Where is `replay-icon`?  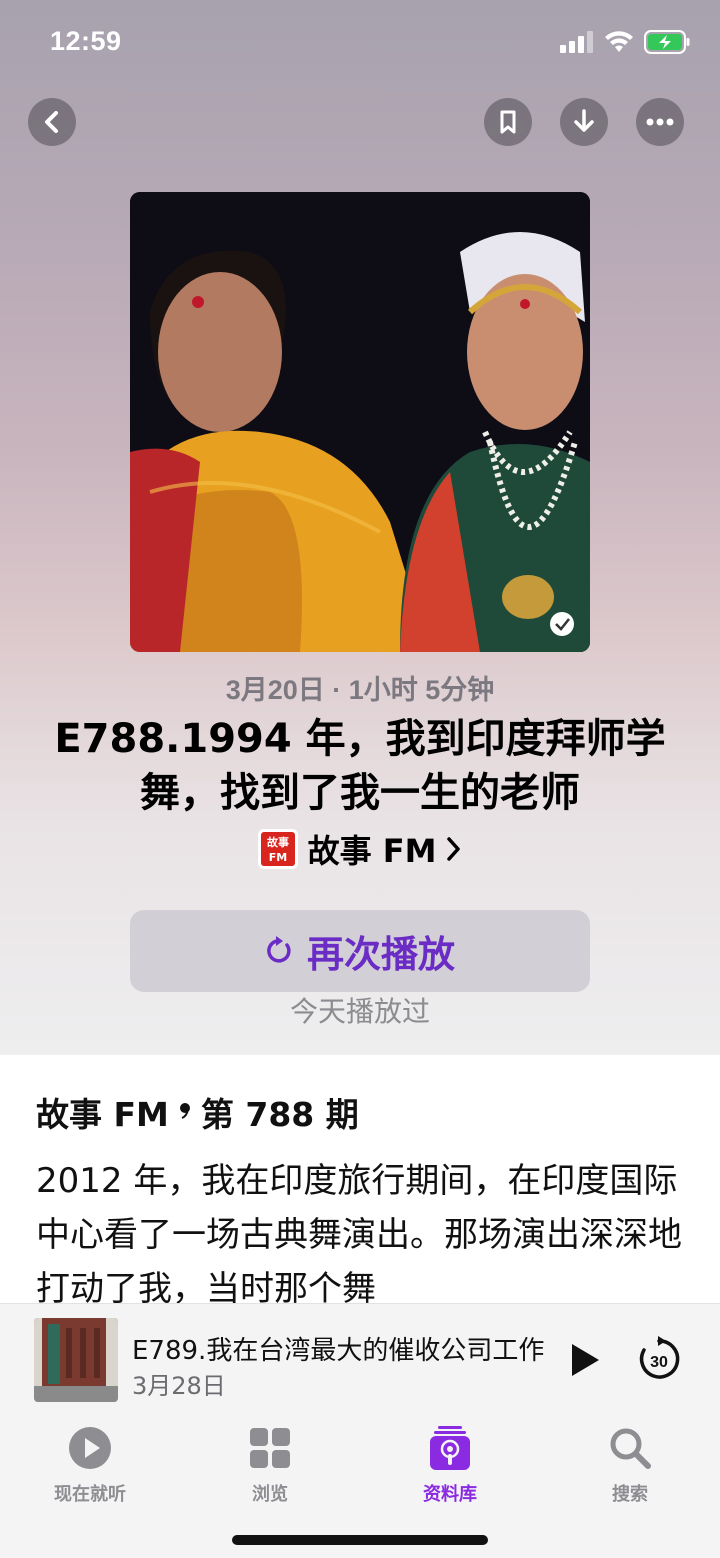 replay-icon is located at coordinates (279, 949).